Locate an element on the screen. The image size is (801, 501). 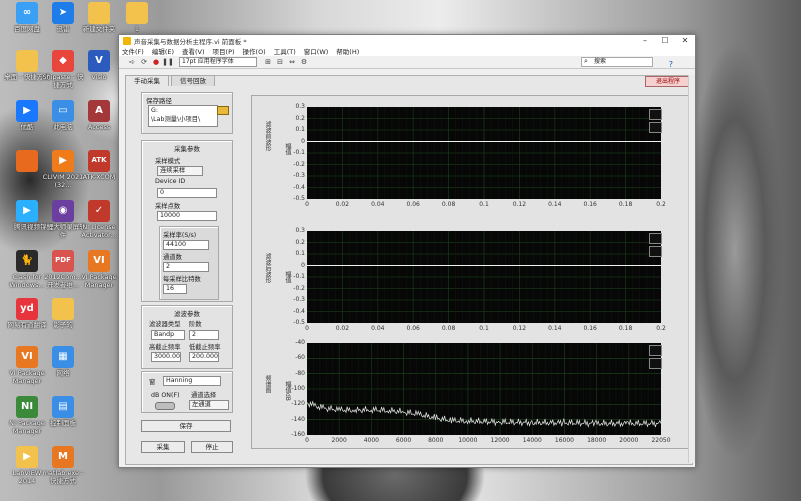
graph2-legend is located at coordinates (655, 245).